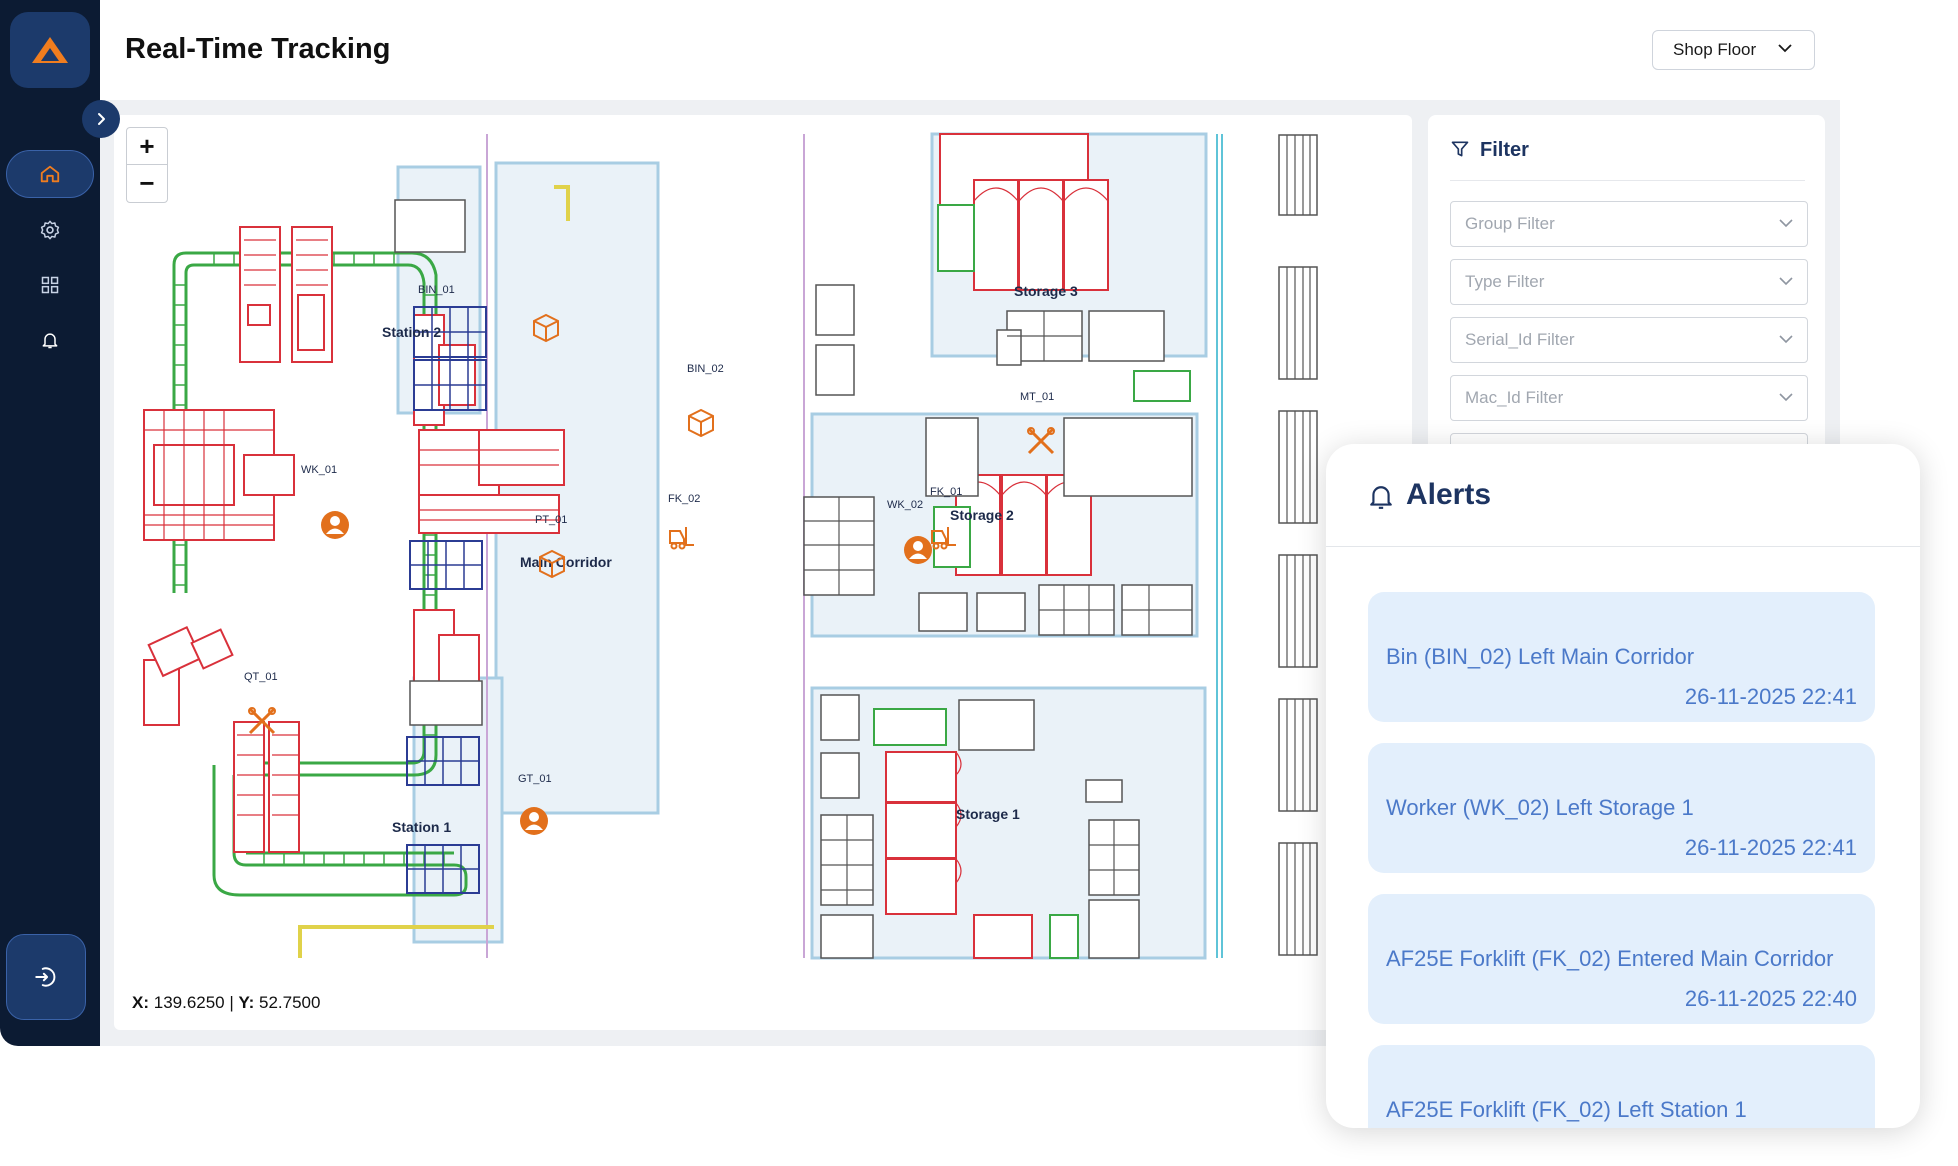 This screenshot has width=1958, height=1166. I want to click on zoom-control: + −, so click(147, 165).